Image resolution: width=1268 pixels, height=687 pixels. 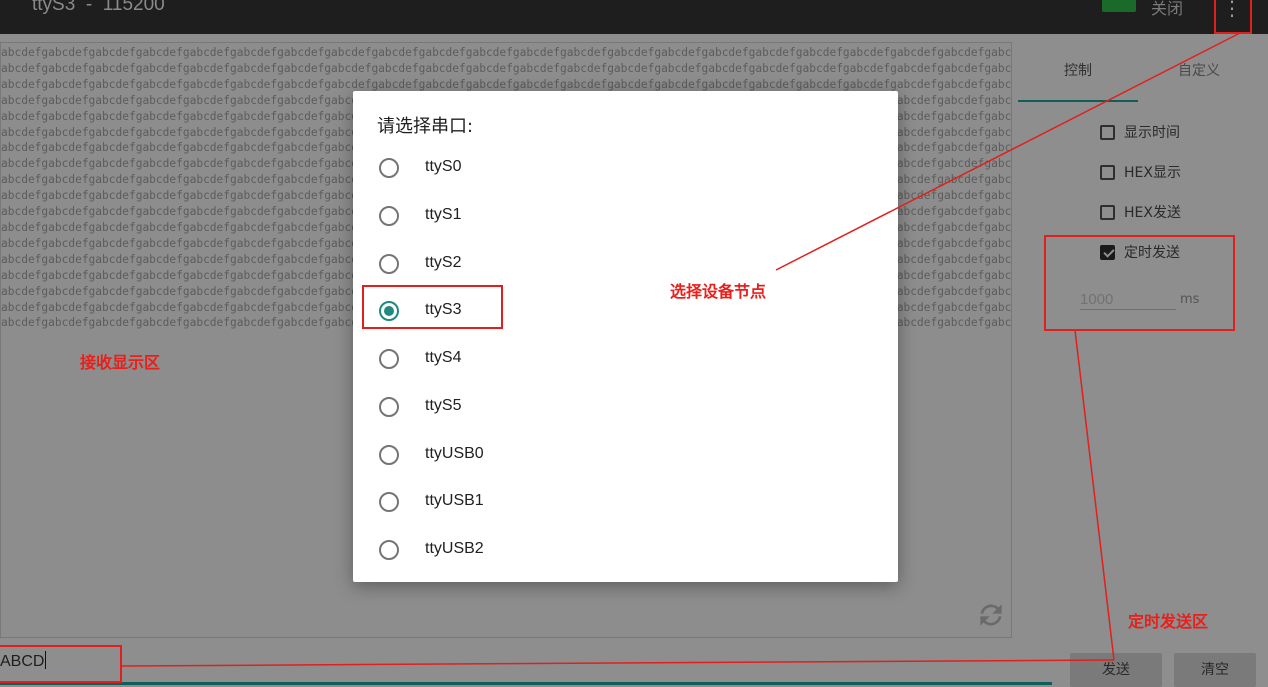 I want to click on close-label: 关闭, so click(x=1167, y=9).